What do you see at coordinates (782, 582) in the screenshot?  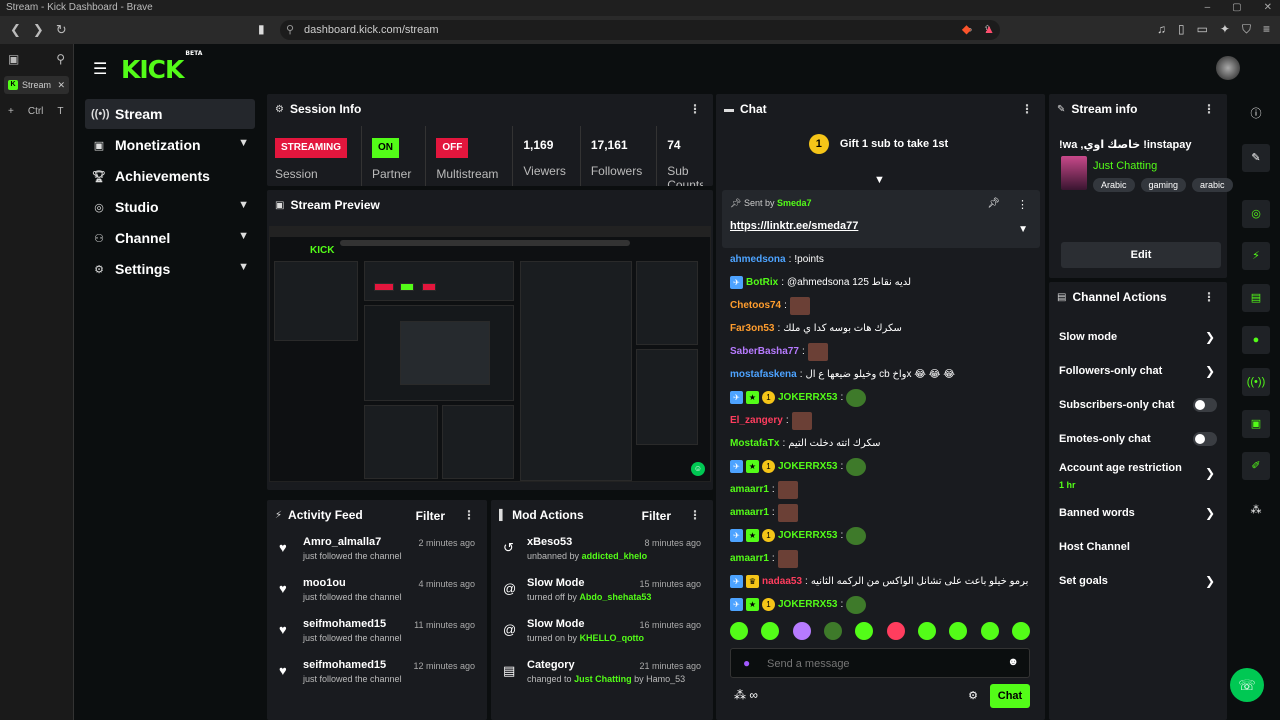 I see `chat-username: nadaa53` at bounding box center [782, 582].